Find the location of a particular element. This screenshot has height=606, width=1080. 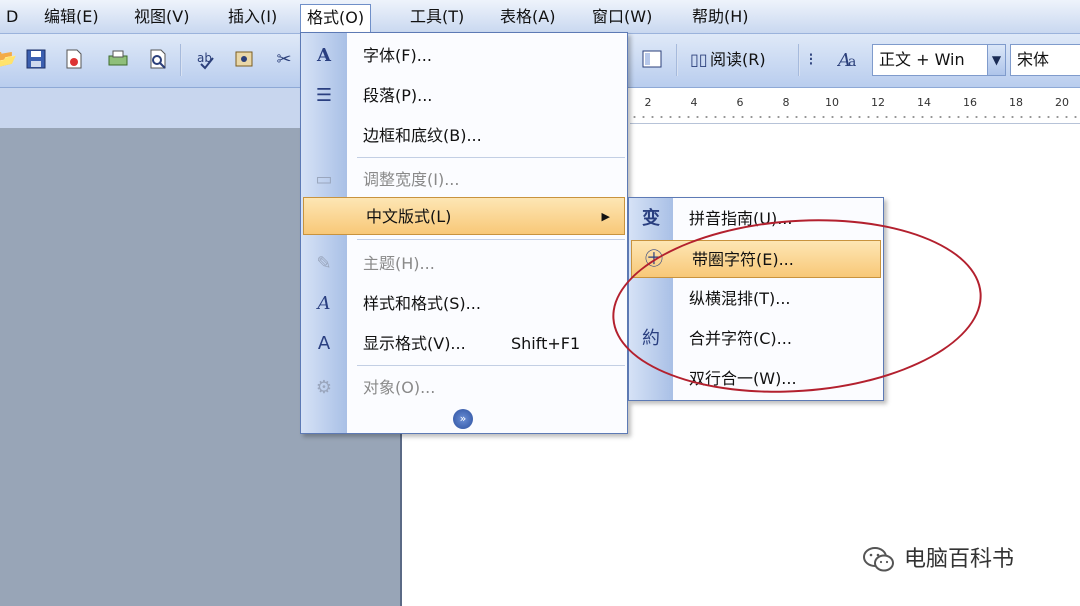

double-chevron-down-icon: » is located at coordinates (463, 419).